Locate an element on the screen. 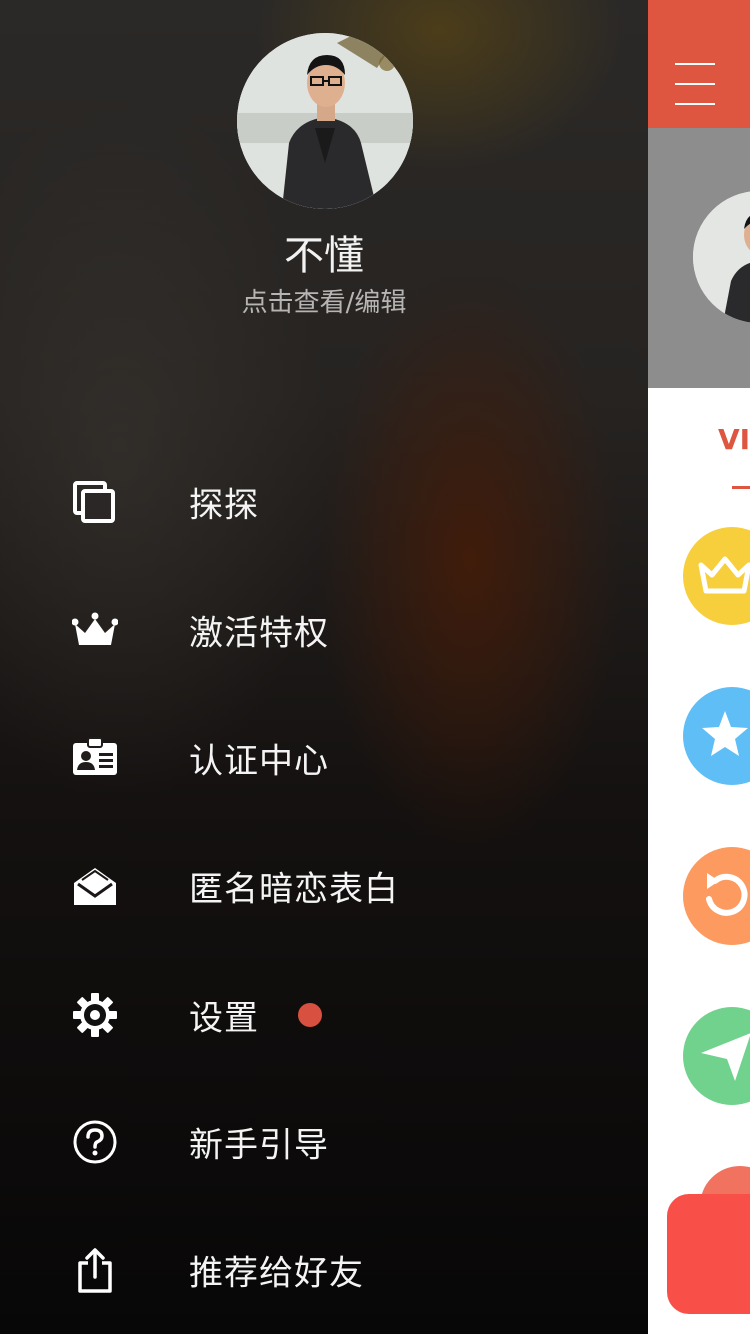 This screenshot has height=1334, width=750. vip-feature-star is located at coordinates (716, 736).